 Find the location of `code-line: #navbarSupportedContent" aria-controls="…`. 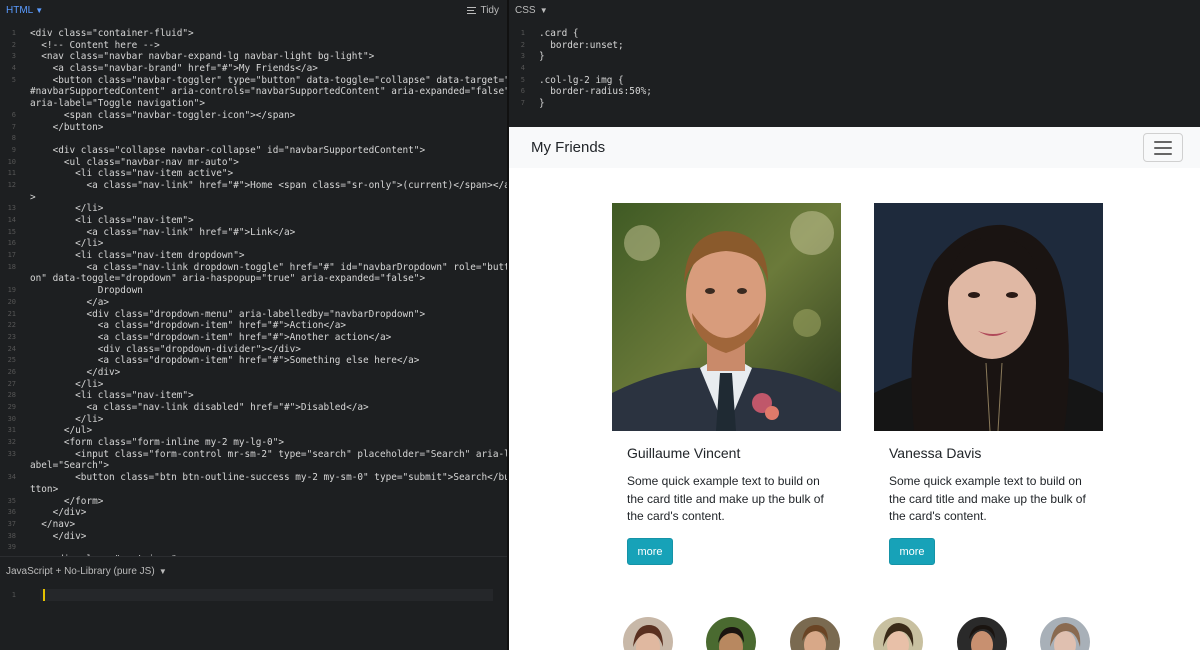

code-line: #navbarSupportedContent" aria-controls="… is located at coordinates (253, 92).